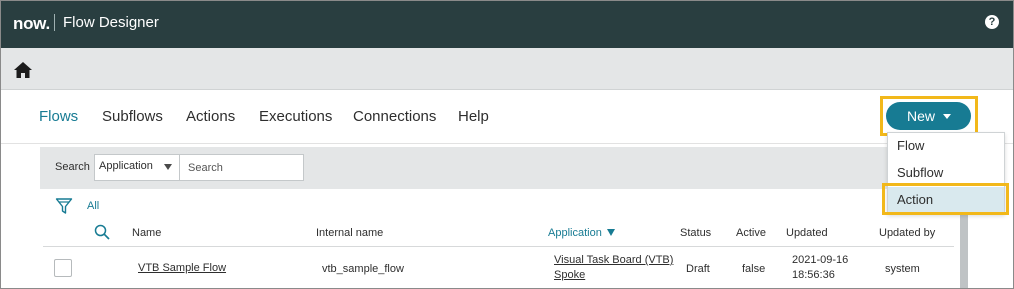 The width and height of the screenshot is (1014, 289). I want to click on tab-help: Help, so click(473, 116).